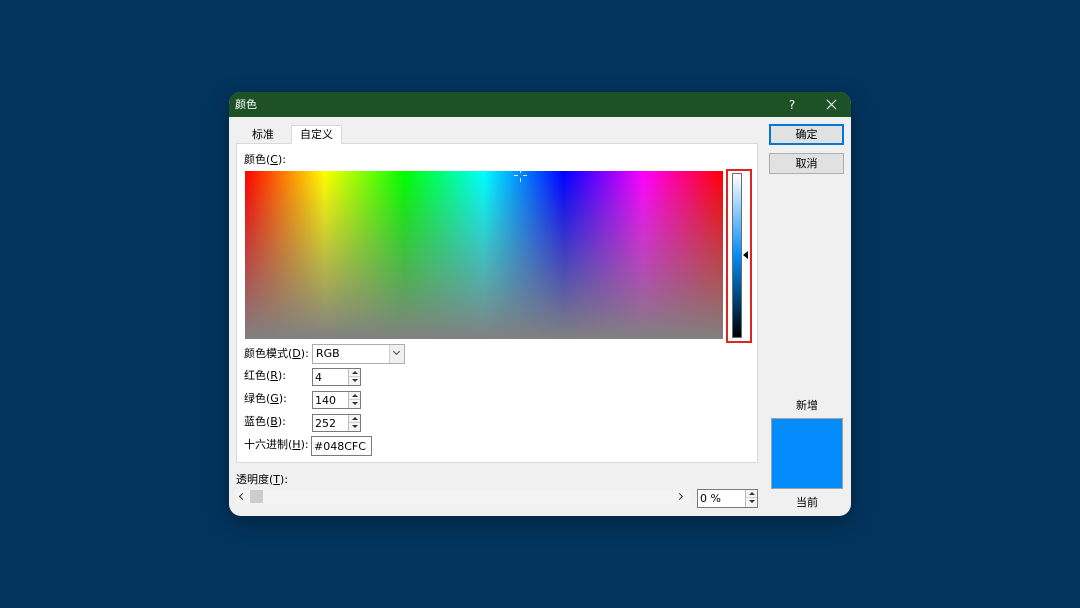 The height and width of the screenshot is (608, 1080). I want to click on hex-input, so click(341, 446).